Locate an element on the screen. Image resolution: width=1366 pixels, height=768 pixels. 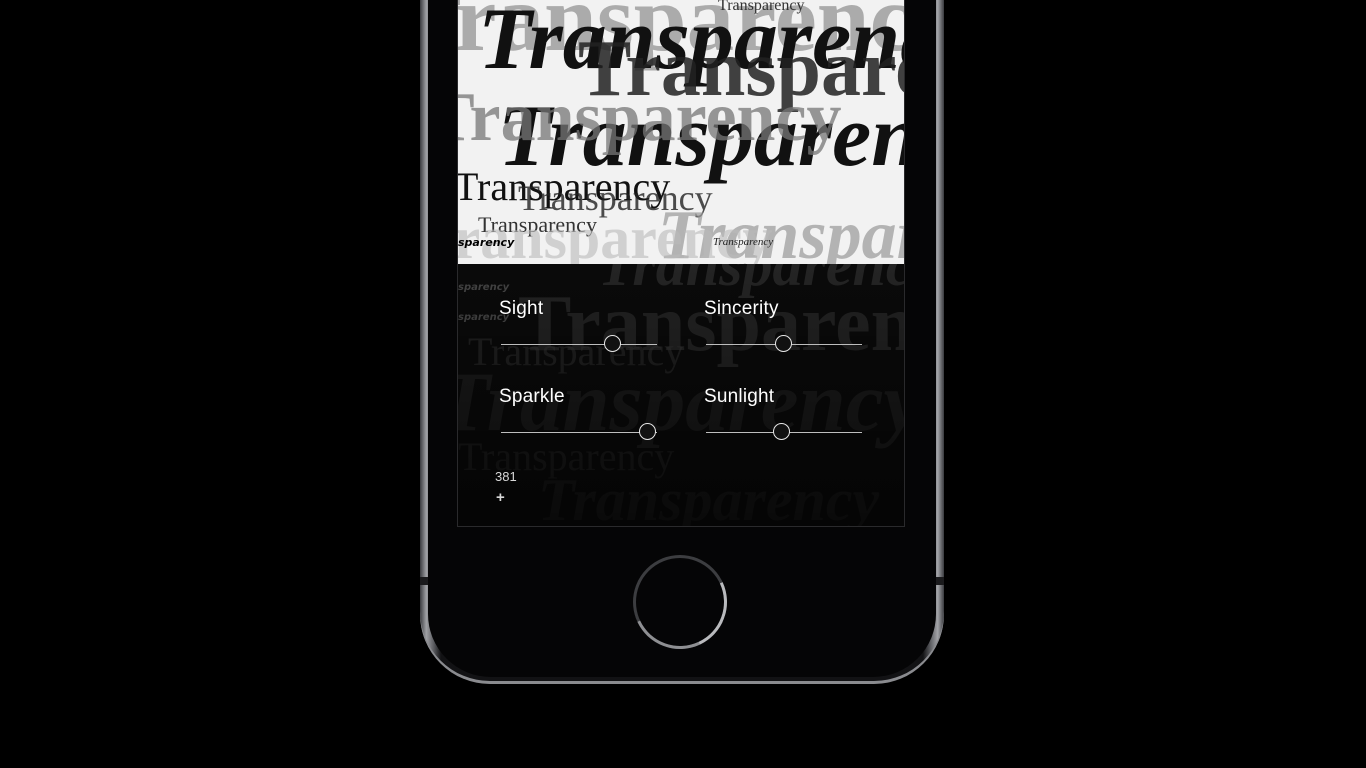
slider-label: Sparkle is located at coordinates (532, 396).